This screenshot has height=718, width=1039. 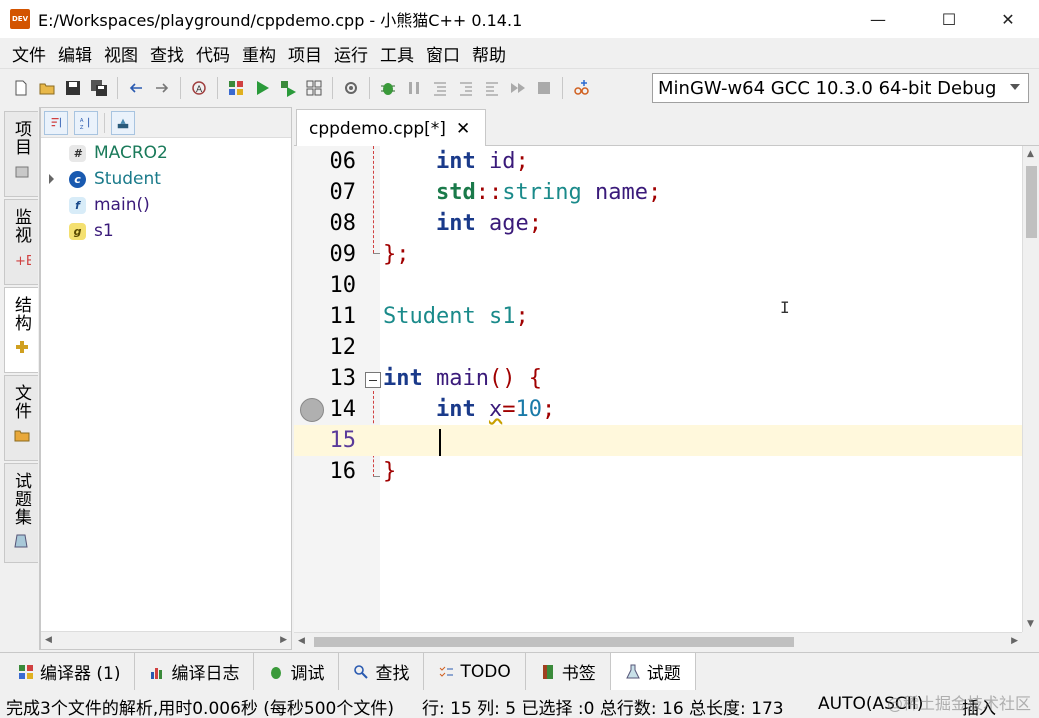 I want to click on editor-vertical-scrollbar: ▲ ▼, so click(x=1030, y=389).